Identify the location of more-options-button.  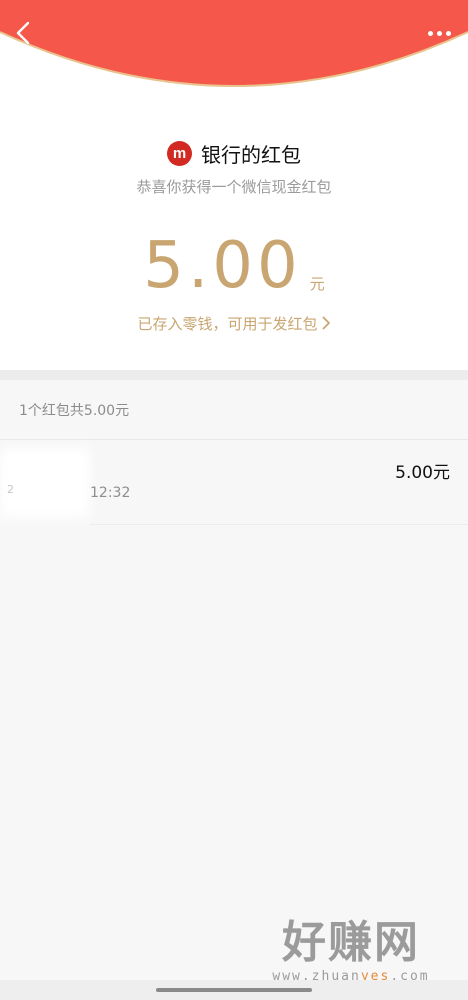
(439, 33).